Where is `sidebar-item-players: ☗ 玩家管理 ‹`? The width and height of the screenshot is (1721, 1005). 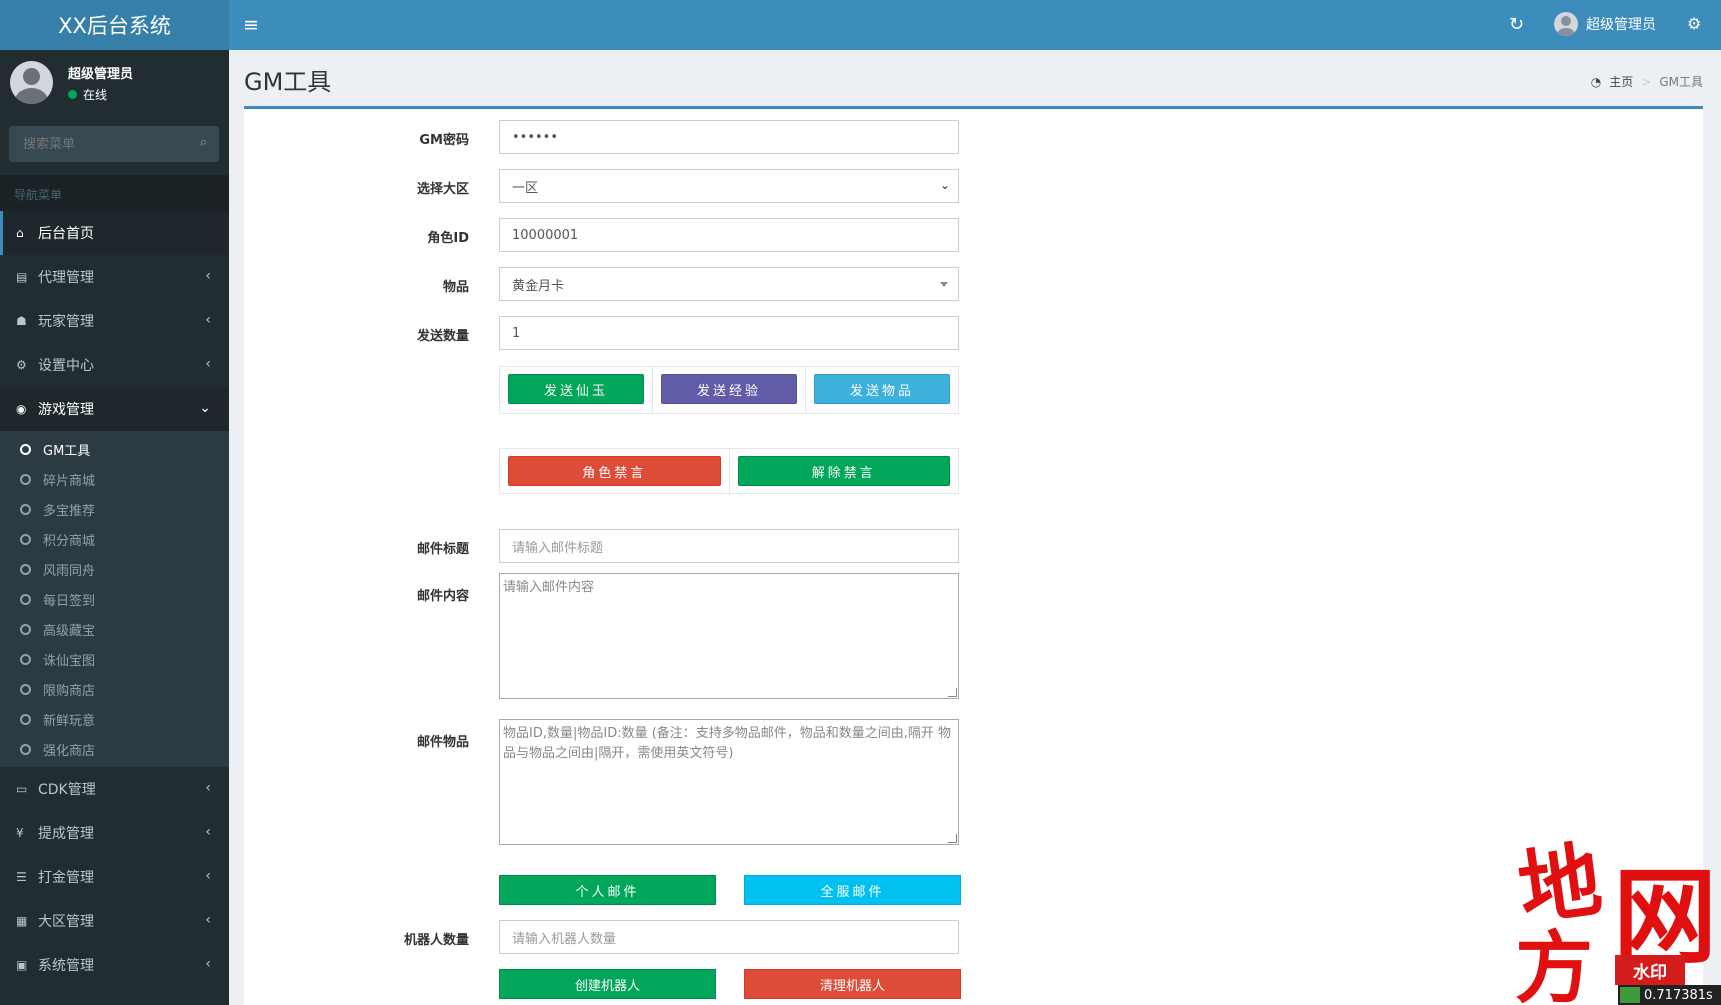
sidebar-item-players: ☗ 玩家管理 ‹ is located at coordinates (114, 321).